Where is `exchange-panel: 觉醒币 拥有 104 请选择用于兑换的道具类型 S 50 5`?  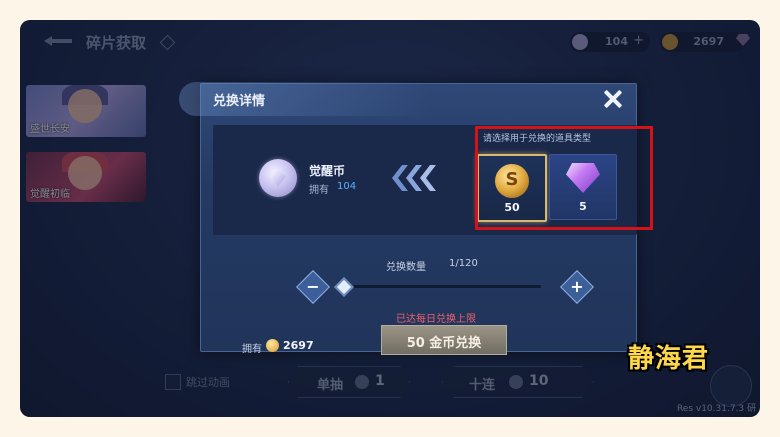
exchange-panel: 觉醒币 拥有 104 请选择用于兑换的道具类型 S 50 5 is located at coordinates (433, 180).